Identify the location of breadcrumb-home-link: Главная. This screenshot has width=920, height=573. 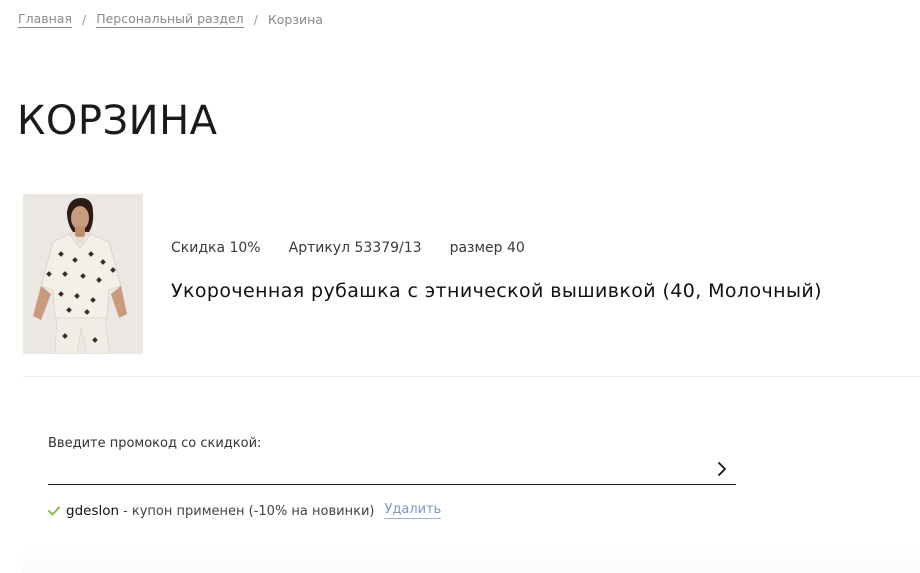
(45, 19).